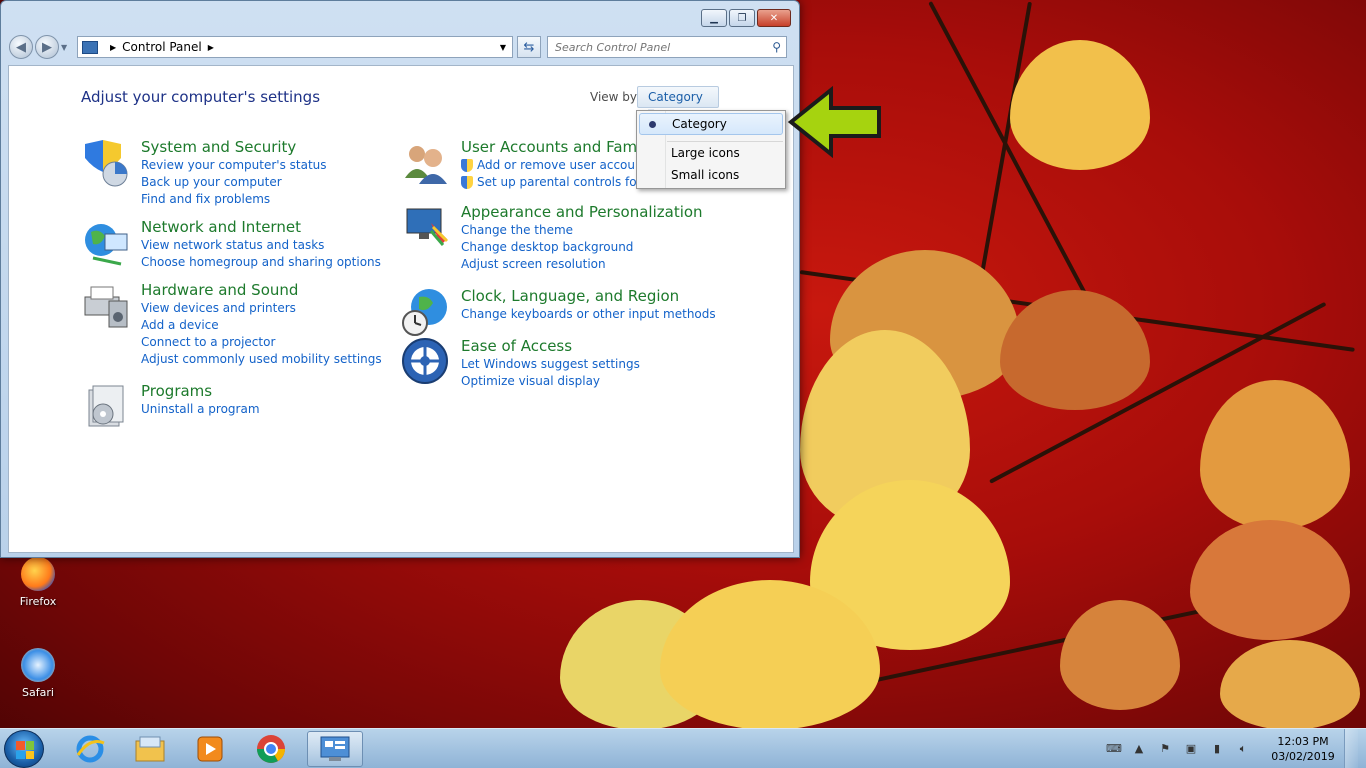 This screenshot has width=1366, height=768. What do you see at coordinates (261, 342) in the screenshot?
I see `category-link: Connect to a projector` at bounding box center [261, 342].